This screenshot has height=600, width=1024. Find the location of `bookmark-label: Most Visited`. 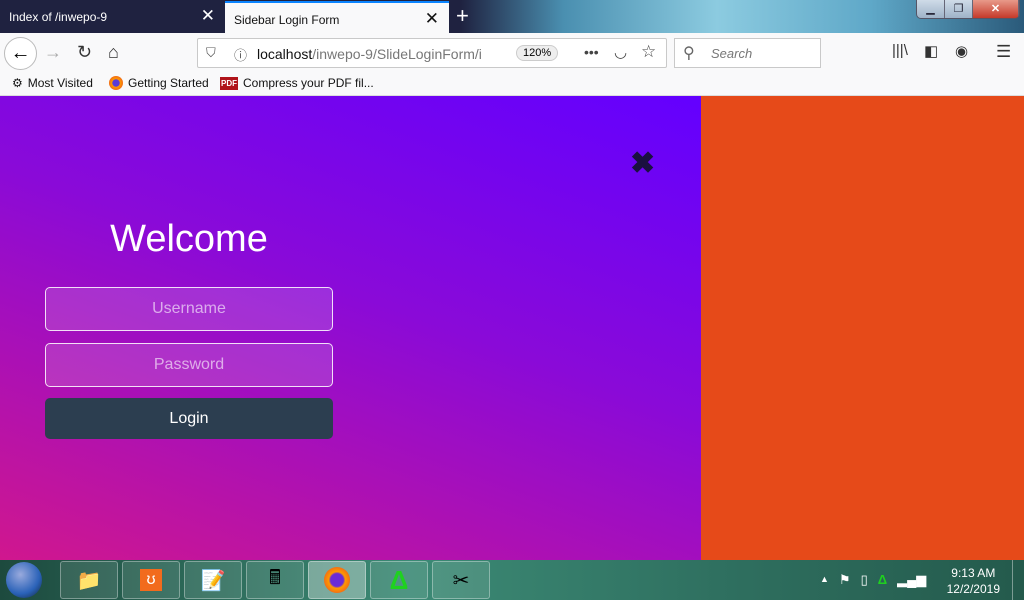

bookmark-label: Most Visited is located at coordinates (60, 83).